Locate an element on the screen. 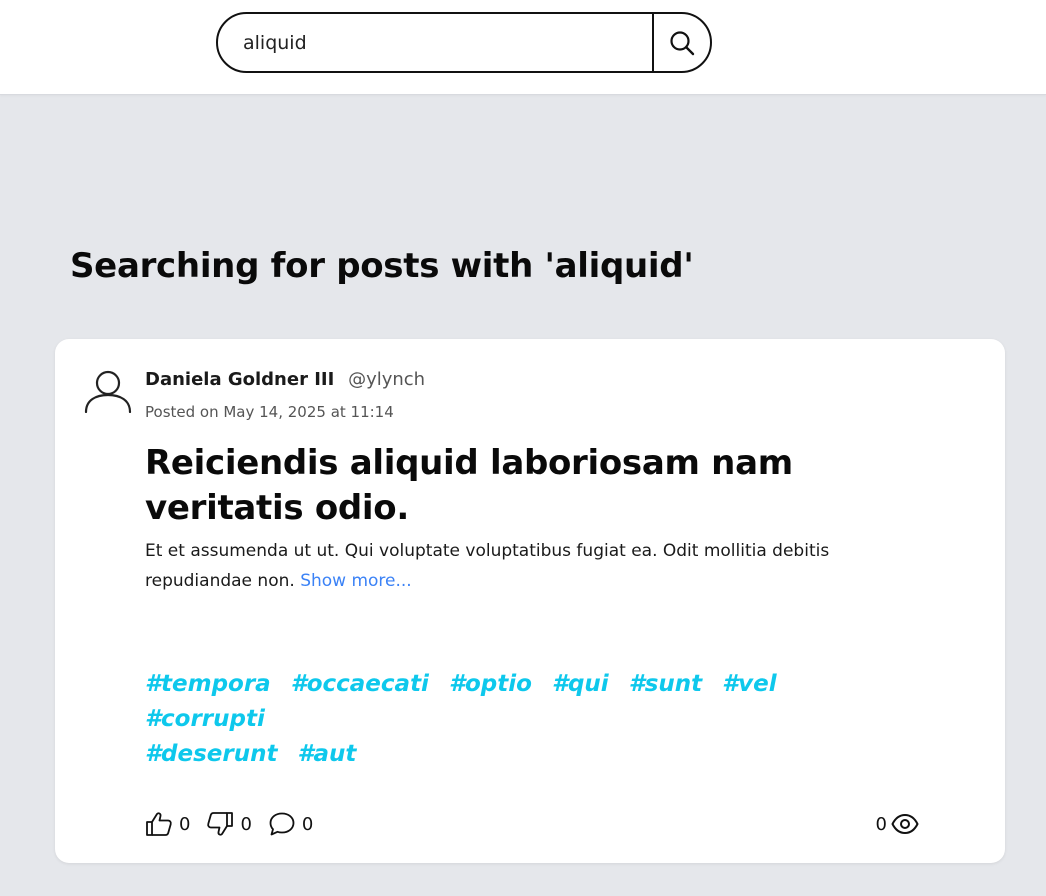  tag-link: #corrupti is located at coordinates (205, 719).